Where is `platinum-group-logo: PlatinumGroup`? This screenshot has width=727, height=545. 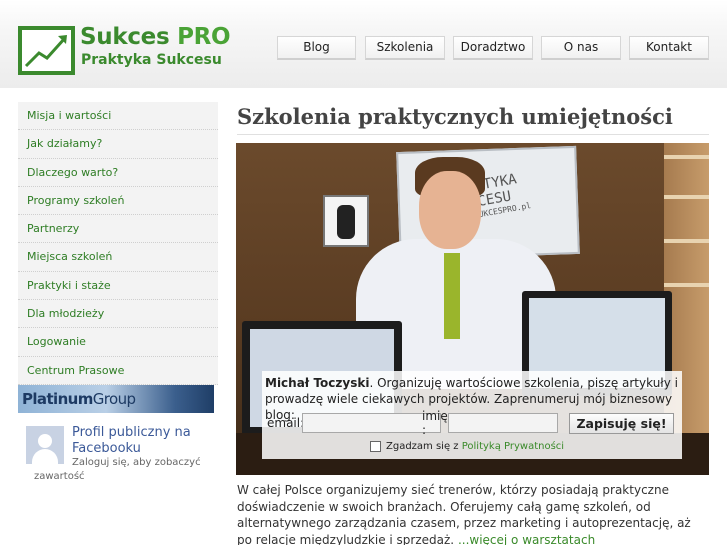
platinum-group-logo: PlatinumGroup is located at coordinates (79, 398).